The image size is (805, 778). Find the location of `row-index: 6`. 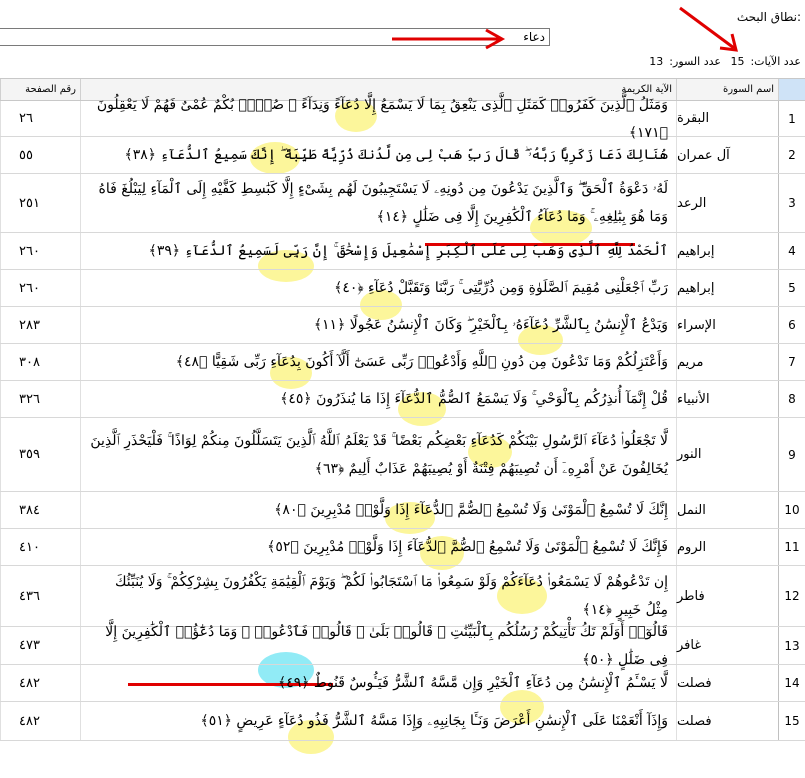

row-index: 6 is located at coordinates (791, 325).